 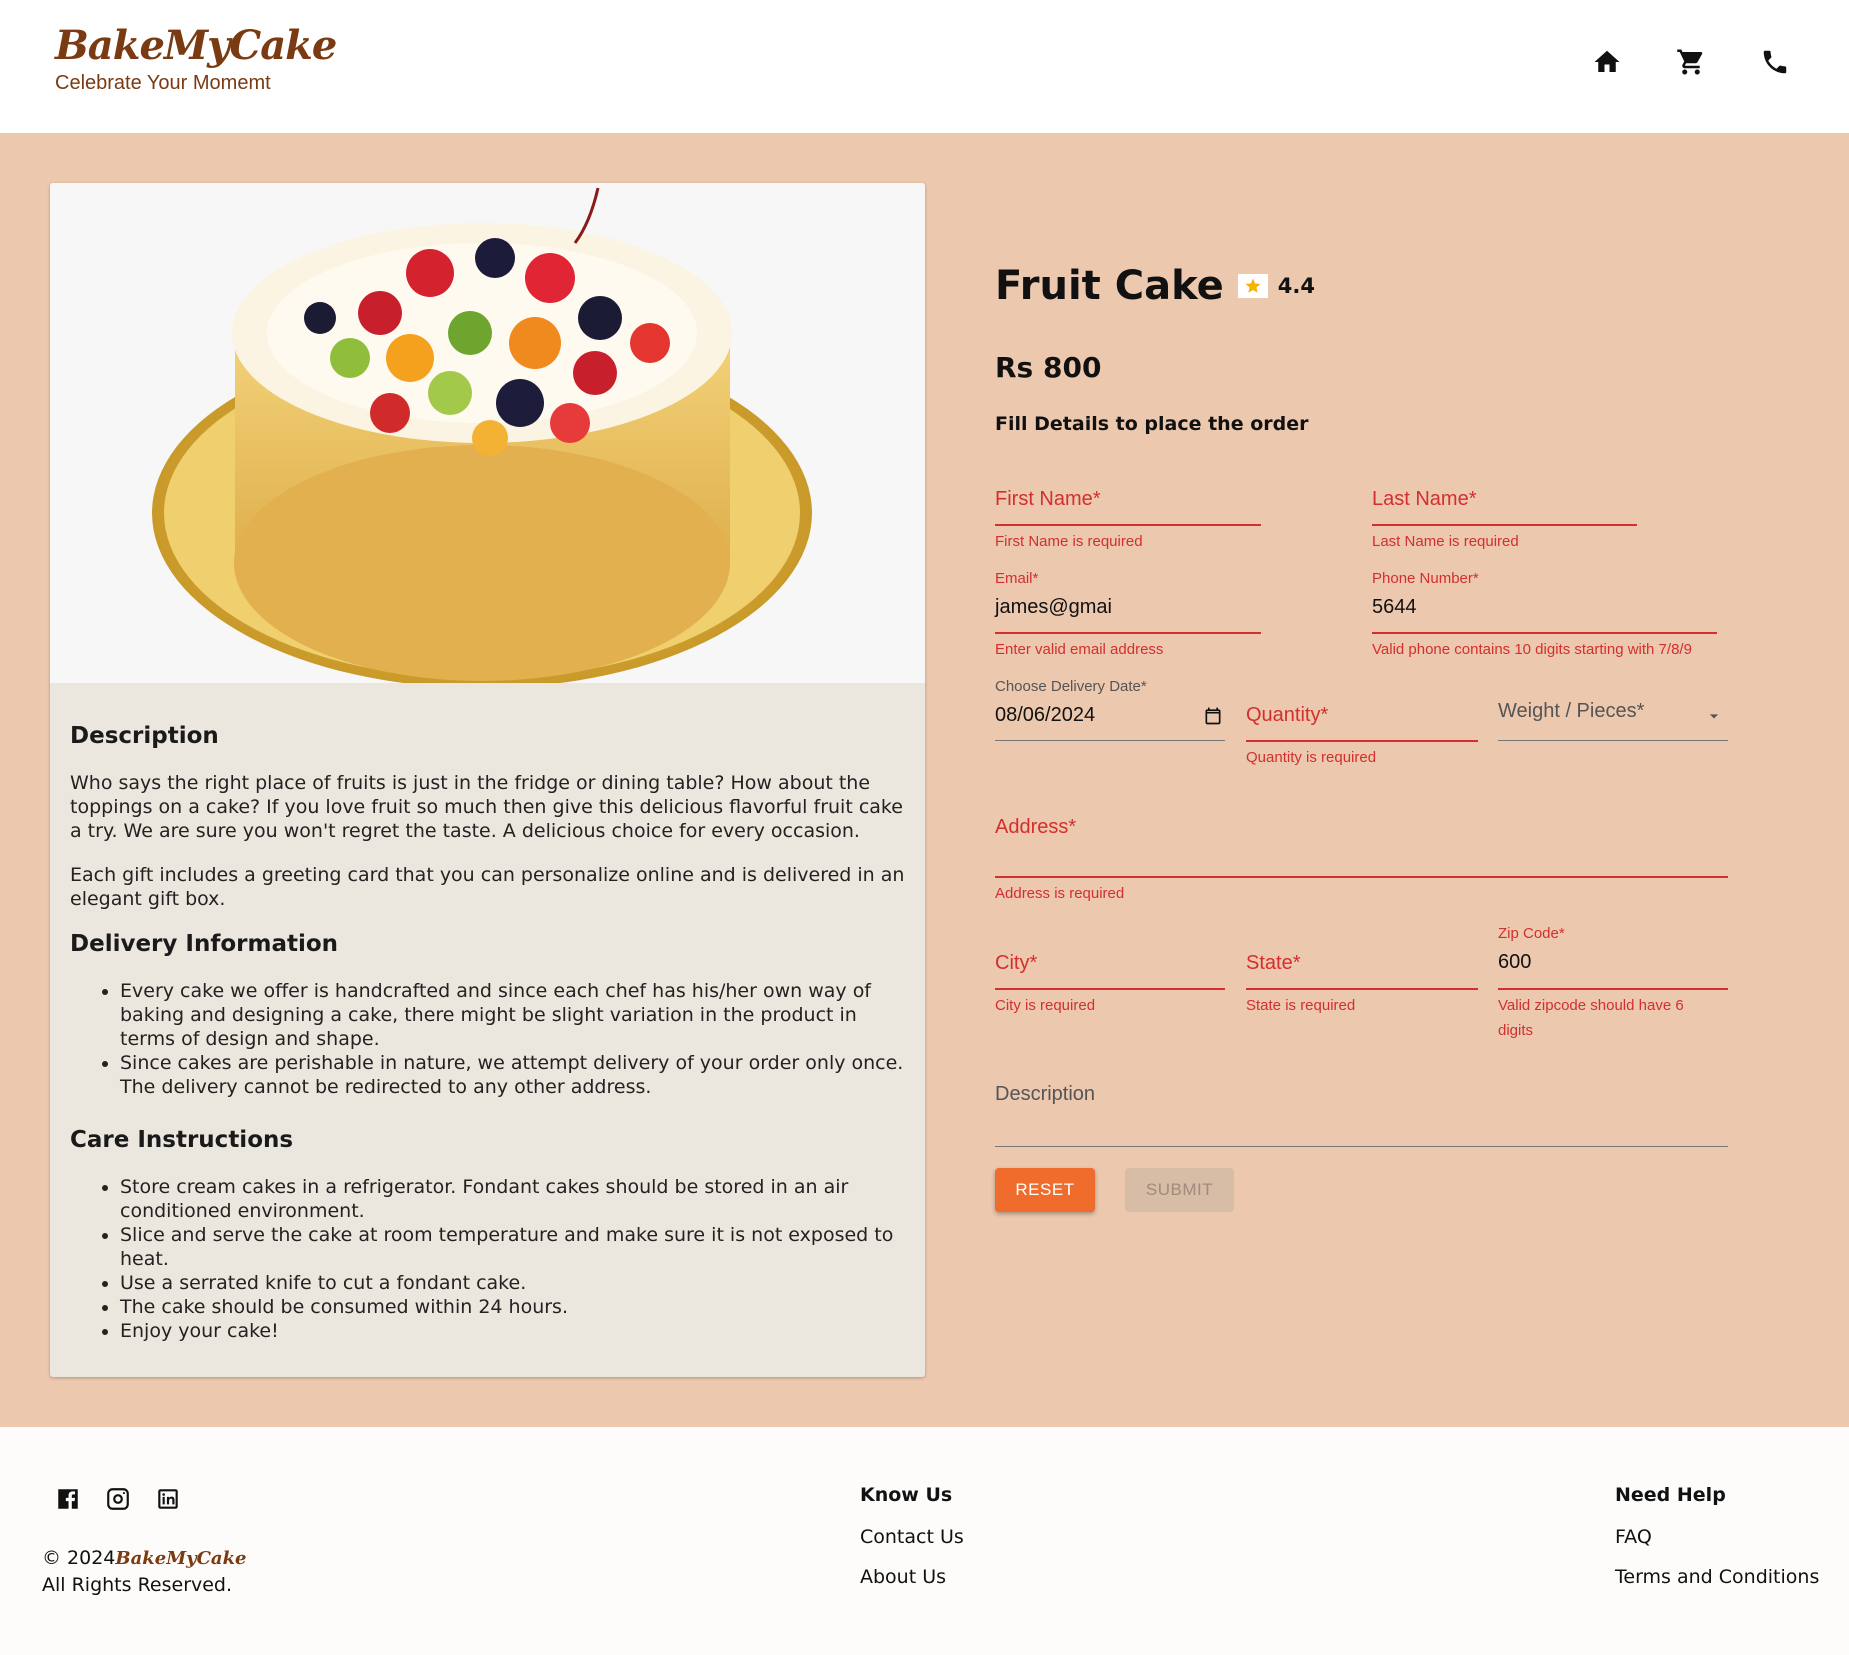 I want to click on delivery-date-label: Choose Delivery Date*, so click(x=1071, y=686).